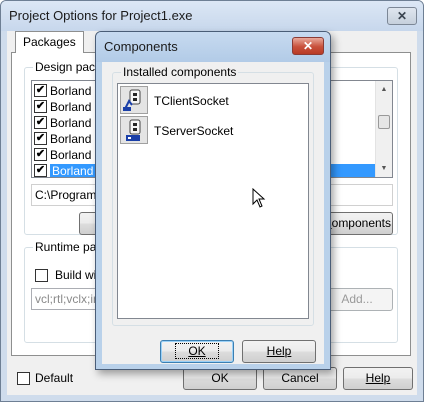 The image size is (424, 402). I want to click on component-label: TClientSocket, so click(191, 101).